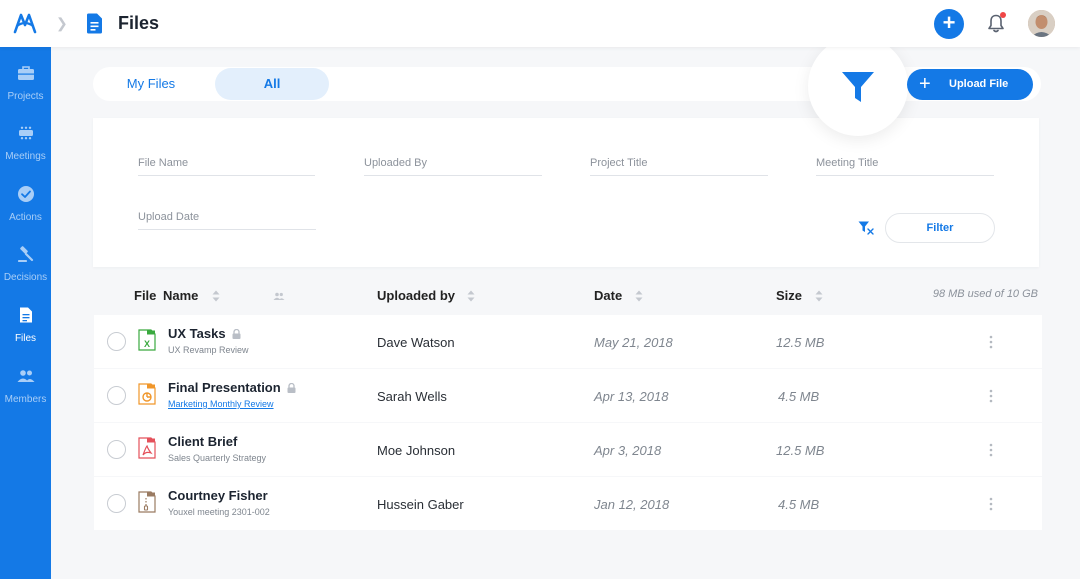 This screenshot has height=579, width=1080. What do you see at coordinates (279, 296) in the screenshot?
I see `owner-filter-icon` at bounding box center [279, 296].